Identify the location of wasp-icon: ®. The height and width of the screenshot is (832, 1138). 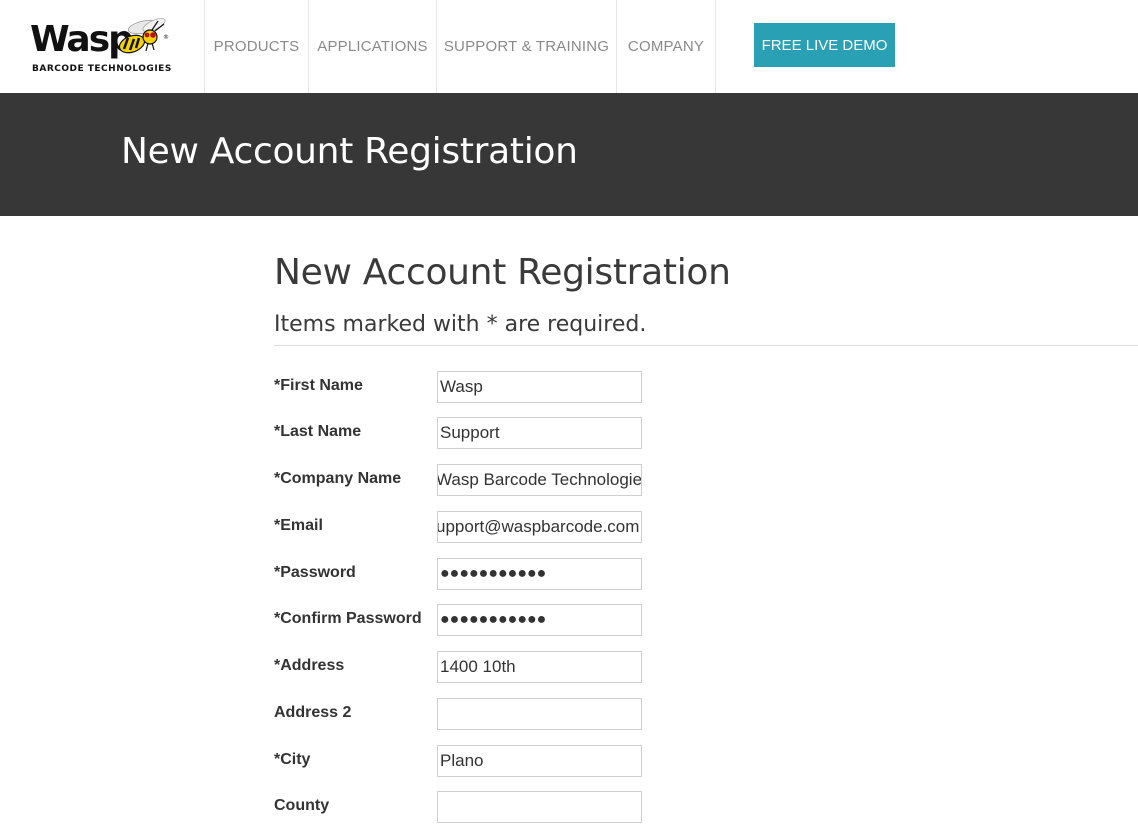
(143, 36).